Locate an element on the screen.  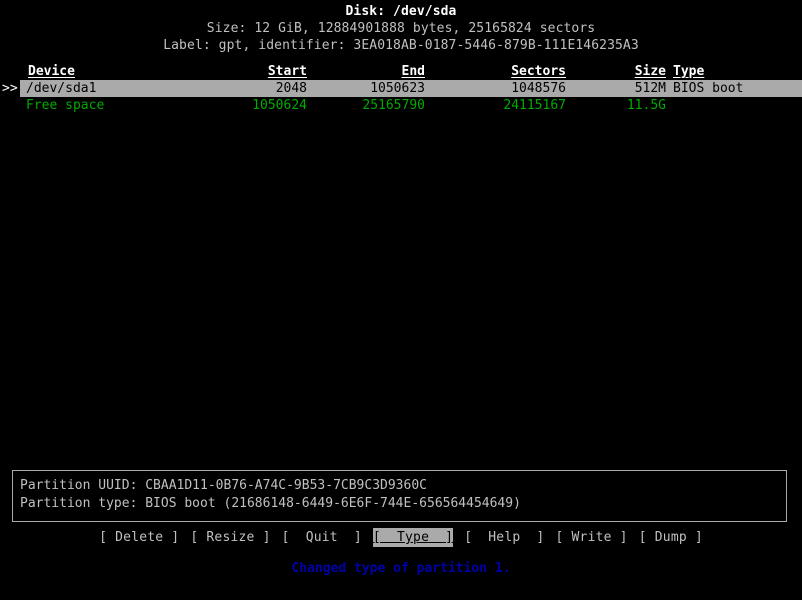
help-button: [ Help ] is located at coordinates (504, 537).